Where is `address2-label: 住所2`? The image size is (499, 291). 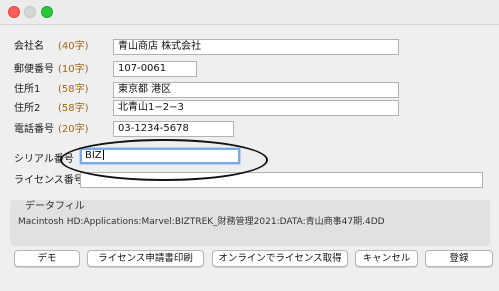
address2-label: 住所2 is located at coordinates (27, 108).